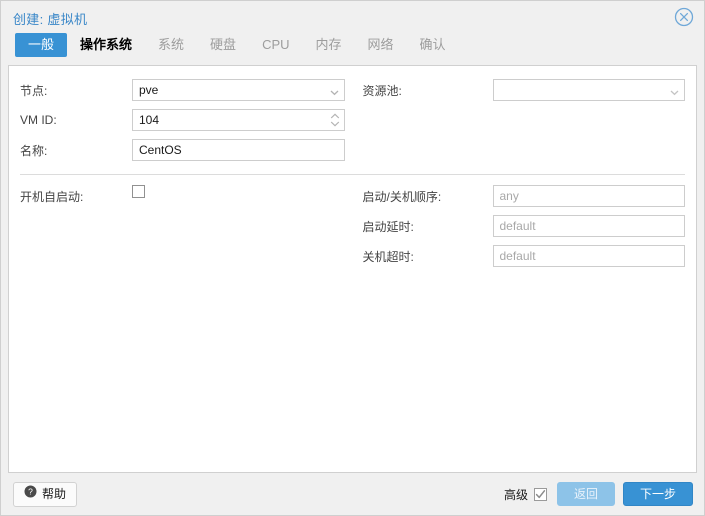 Image resolution: width=705 pixels, height=516 pixels. I want to click on page-title: 创建: 虚拟机, so click(50, 19).